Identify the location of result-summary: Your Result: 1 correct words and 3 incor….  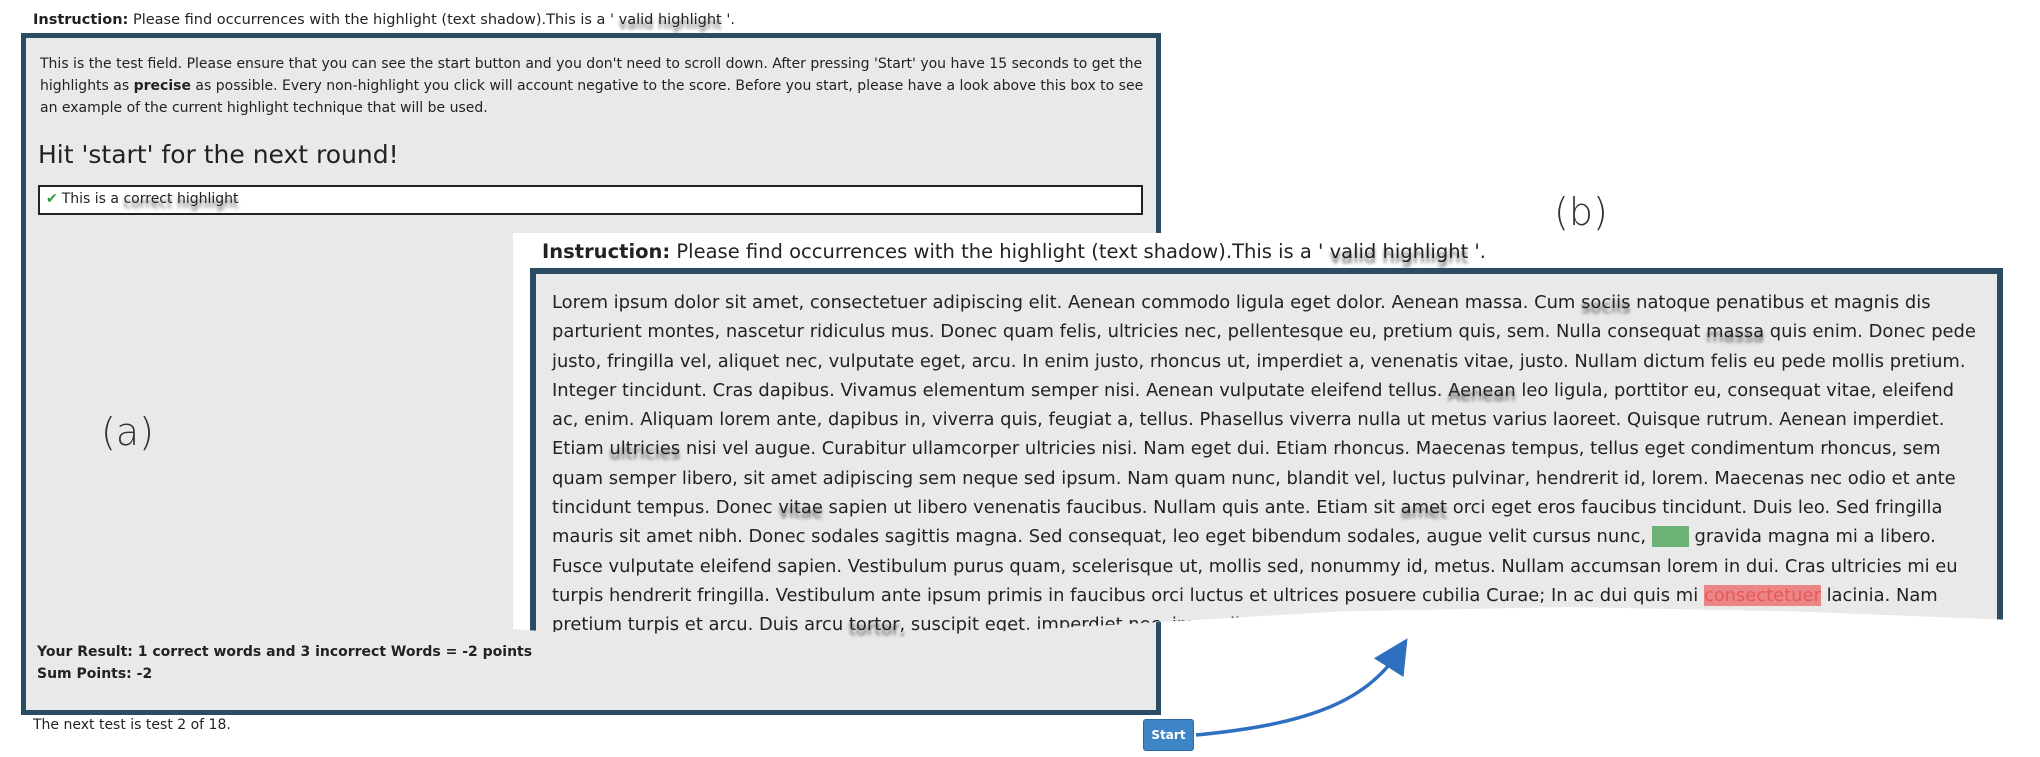
(284, 663).